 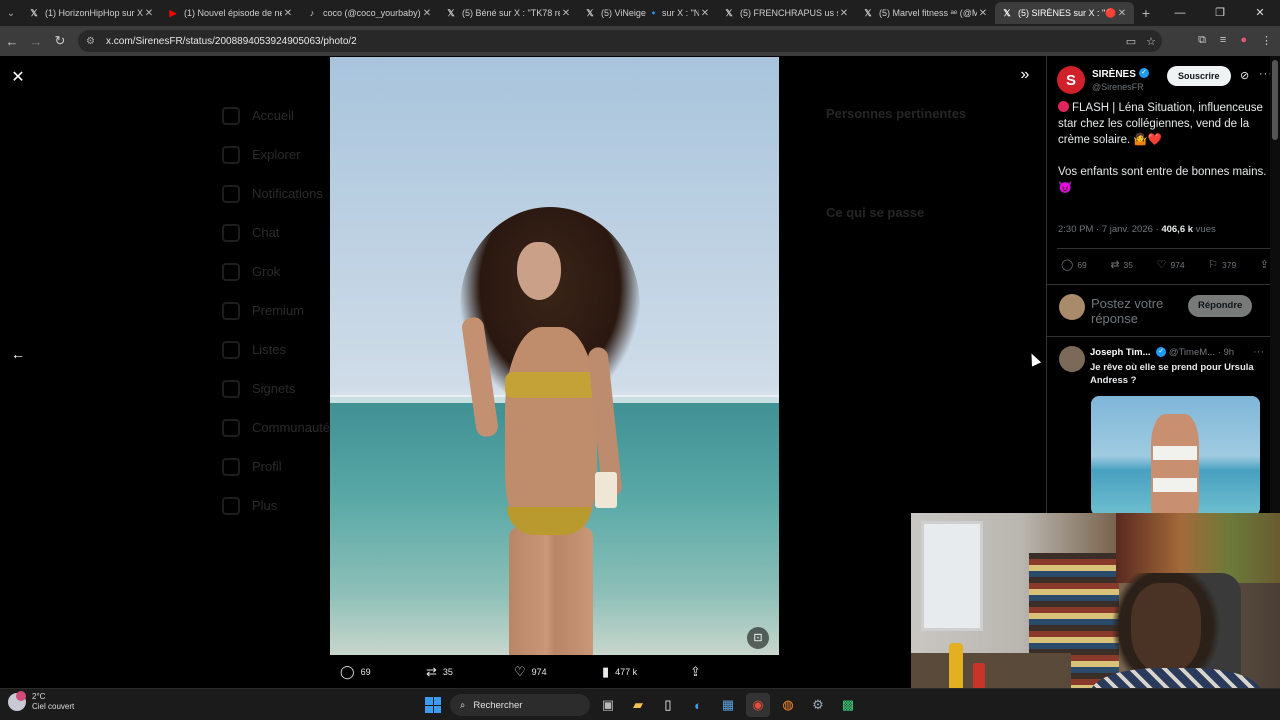 What do you see at coordinates (1163, 336) in the screenshot?
I see `divider` at bounding box center [1163, 336].